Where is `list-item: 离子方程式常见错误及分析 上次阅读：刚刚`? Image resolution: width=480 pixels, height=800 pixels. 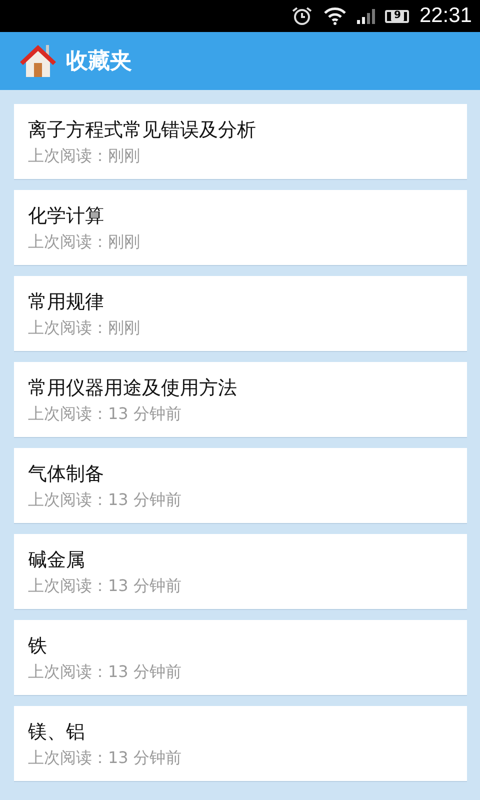 list-item: 离子方程式常见错误及分析 上次阅读：刚刚 is located at coordinates (240, 142).